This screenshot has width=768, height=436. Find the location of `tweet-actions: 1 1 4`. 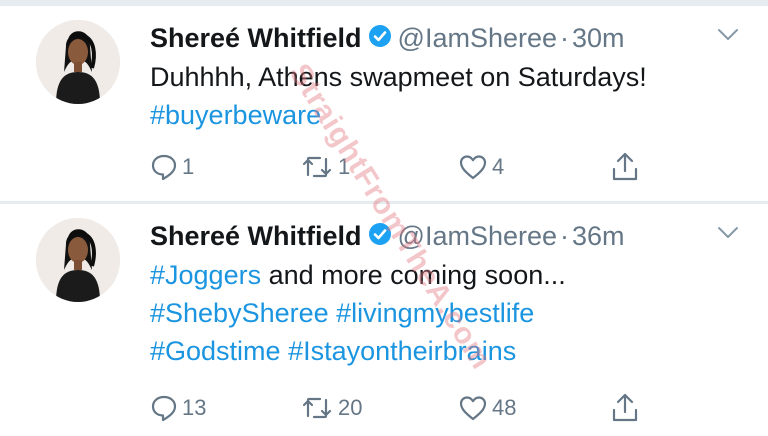

tweet-actions: 1 1 4 is located at coordinates (400, 167).